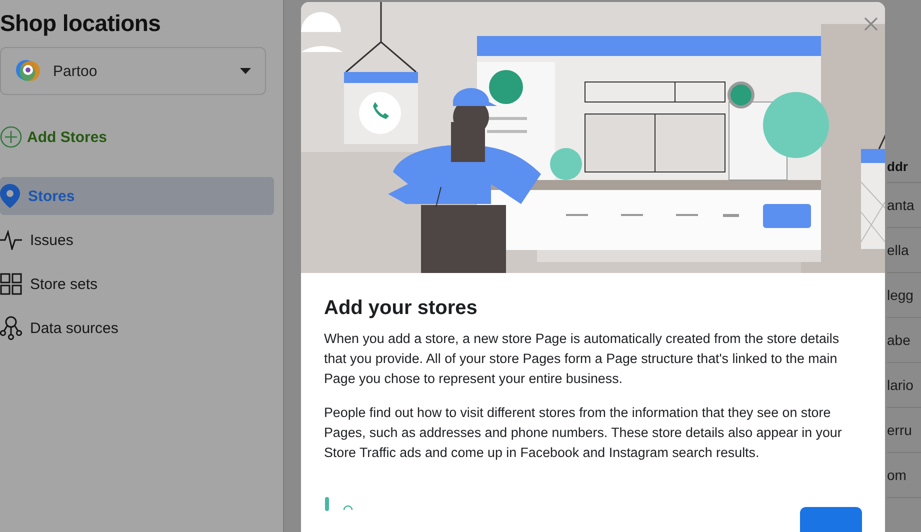 The width and height of the screenshot is (921, 532). Describe the element at coordinates (904, 385) in the screenshot. I see `table-cell: lario` at that location.